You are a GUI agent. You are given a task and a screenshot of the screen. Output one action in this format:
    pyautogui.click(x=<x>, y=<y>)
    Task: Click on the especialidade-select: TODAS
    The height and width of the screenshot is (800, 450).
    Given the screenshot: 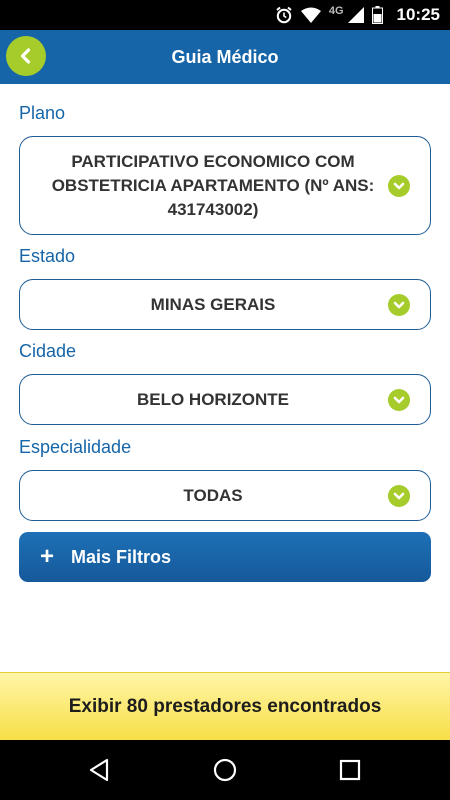 What is the action you would take?
    pyautogui.click(x=225, y=495)
    